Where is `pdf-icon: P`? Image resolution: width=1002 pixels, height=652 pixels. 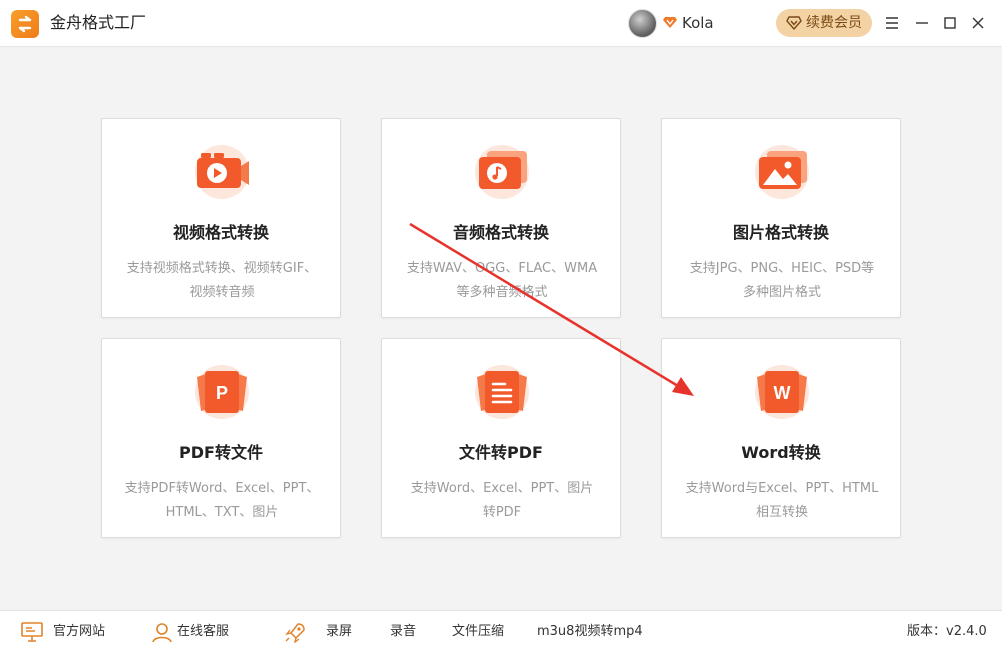 pdf-icon: P is located at coordinates (222, 392).